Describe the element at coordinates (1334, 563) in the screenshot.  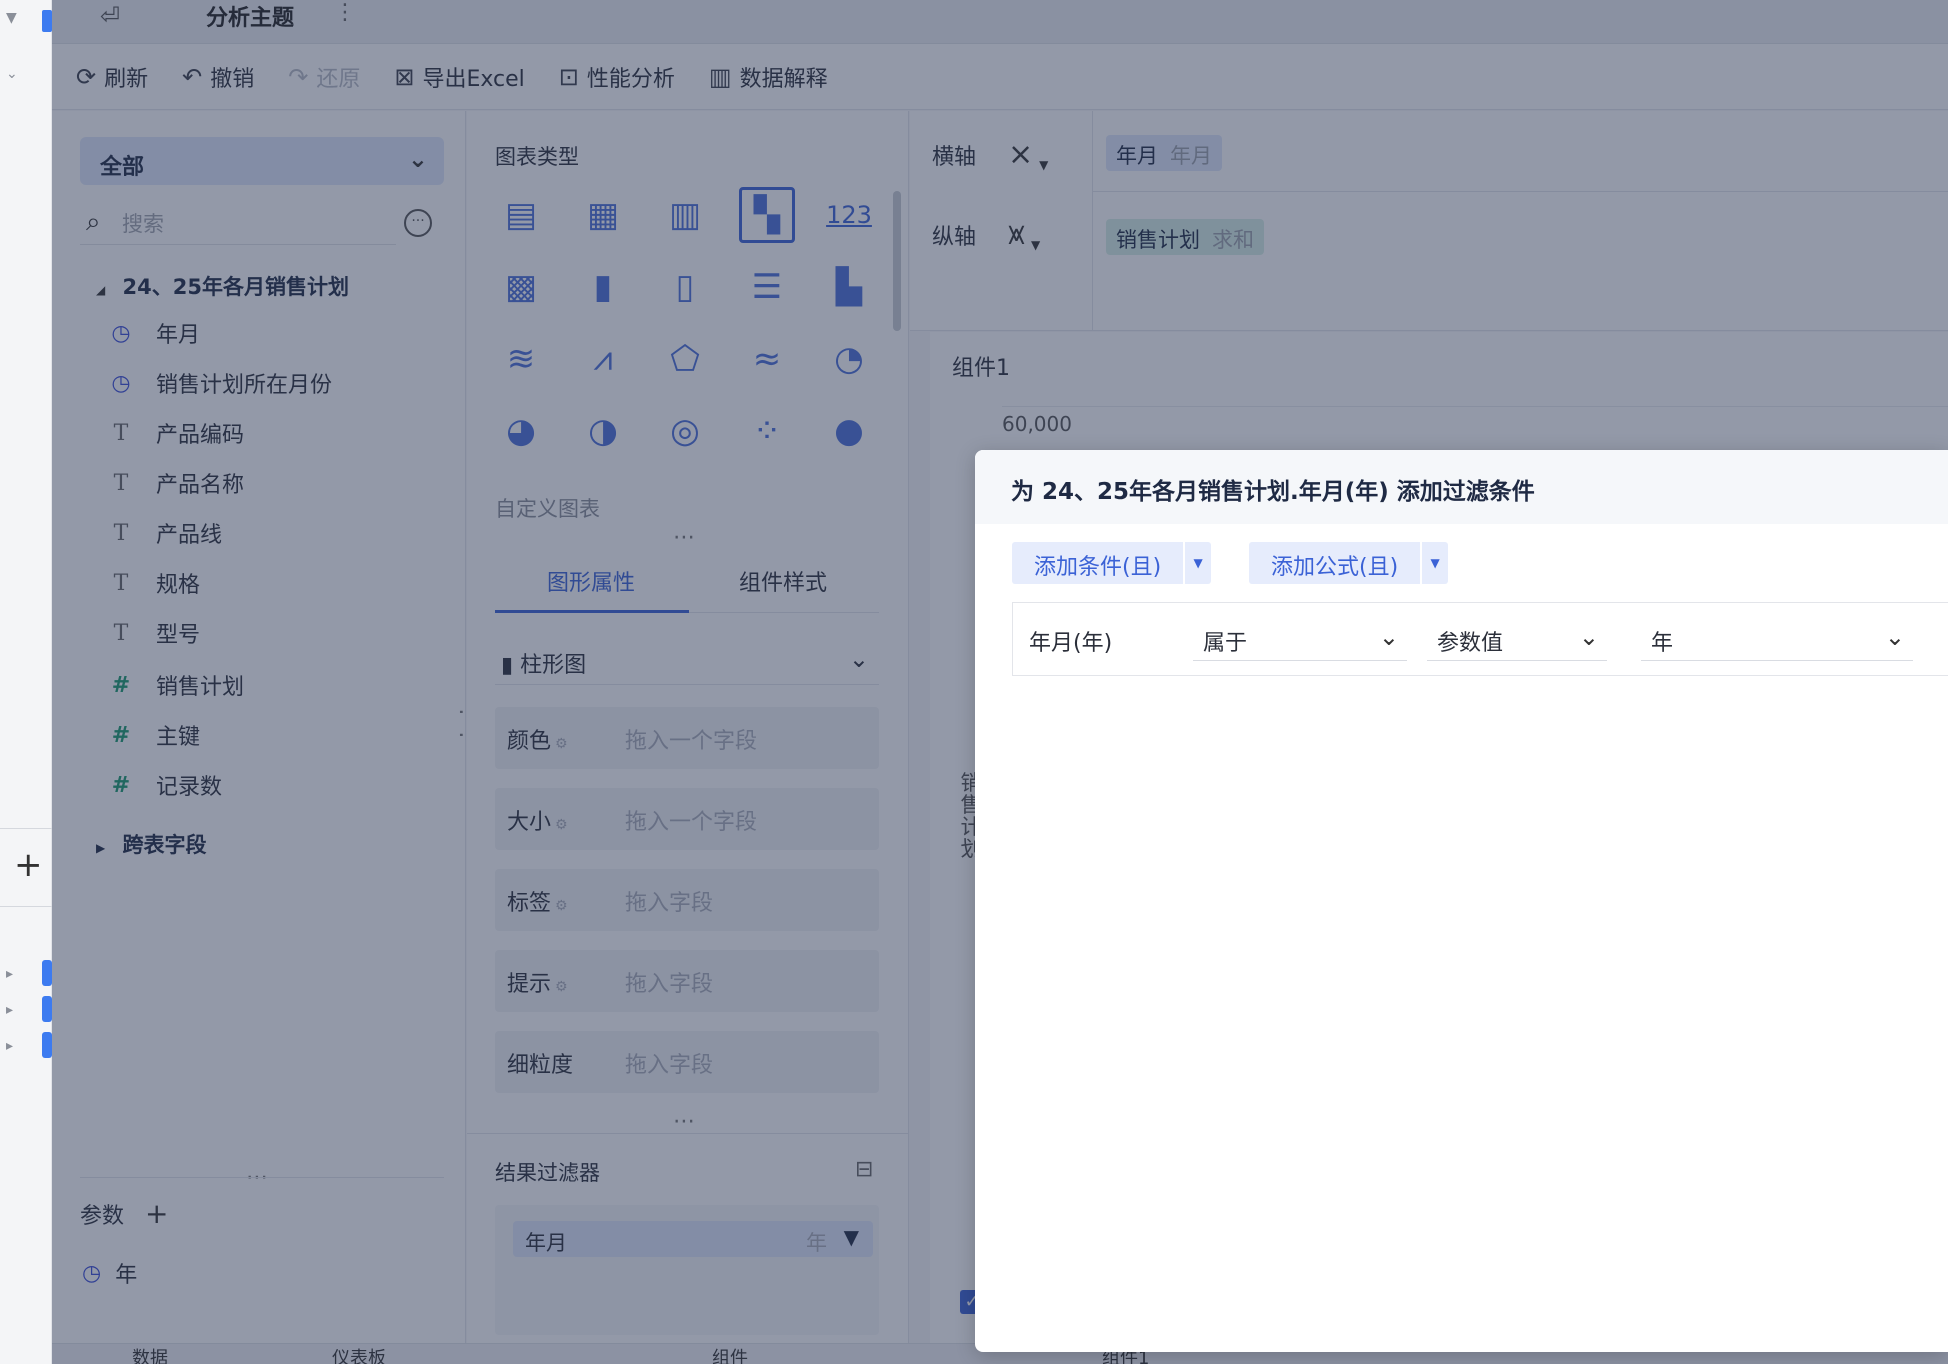
I see `add-formula-label: 添加公式(且)` at that location.